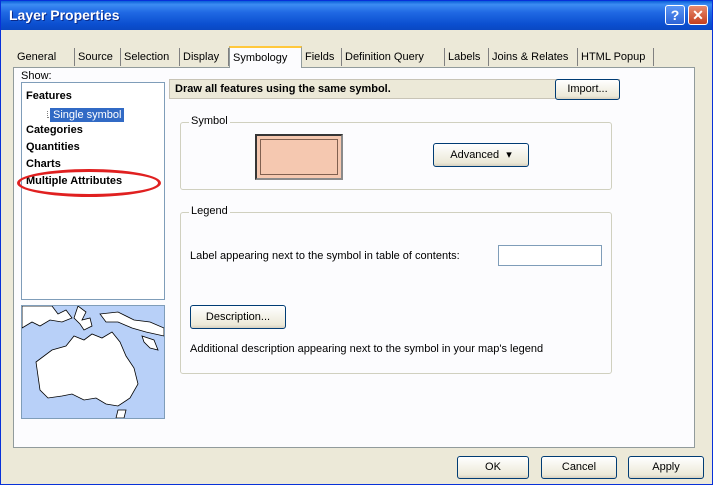 The image size is (713, 485). Describe the element at coordinates (322, 57) in the screenshot. I see `tab-fields: Fields` at that location.